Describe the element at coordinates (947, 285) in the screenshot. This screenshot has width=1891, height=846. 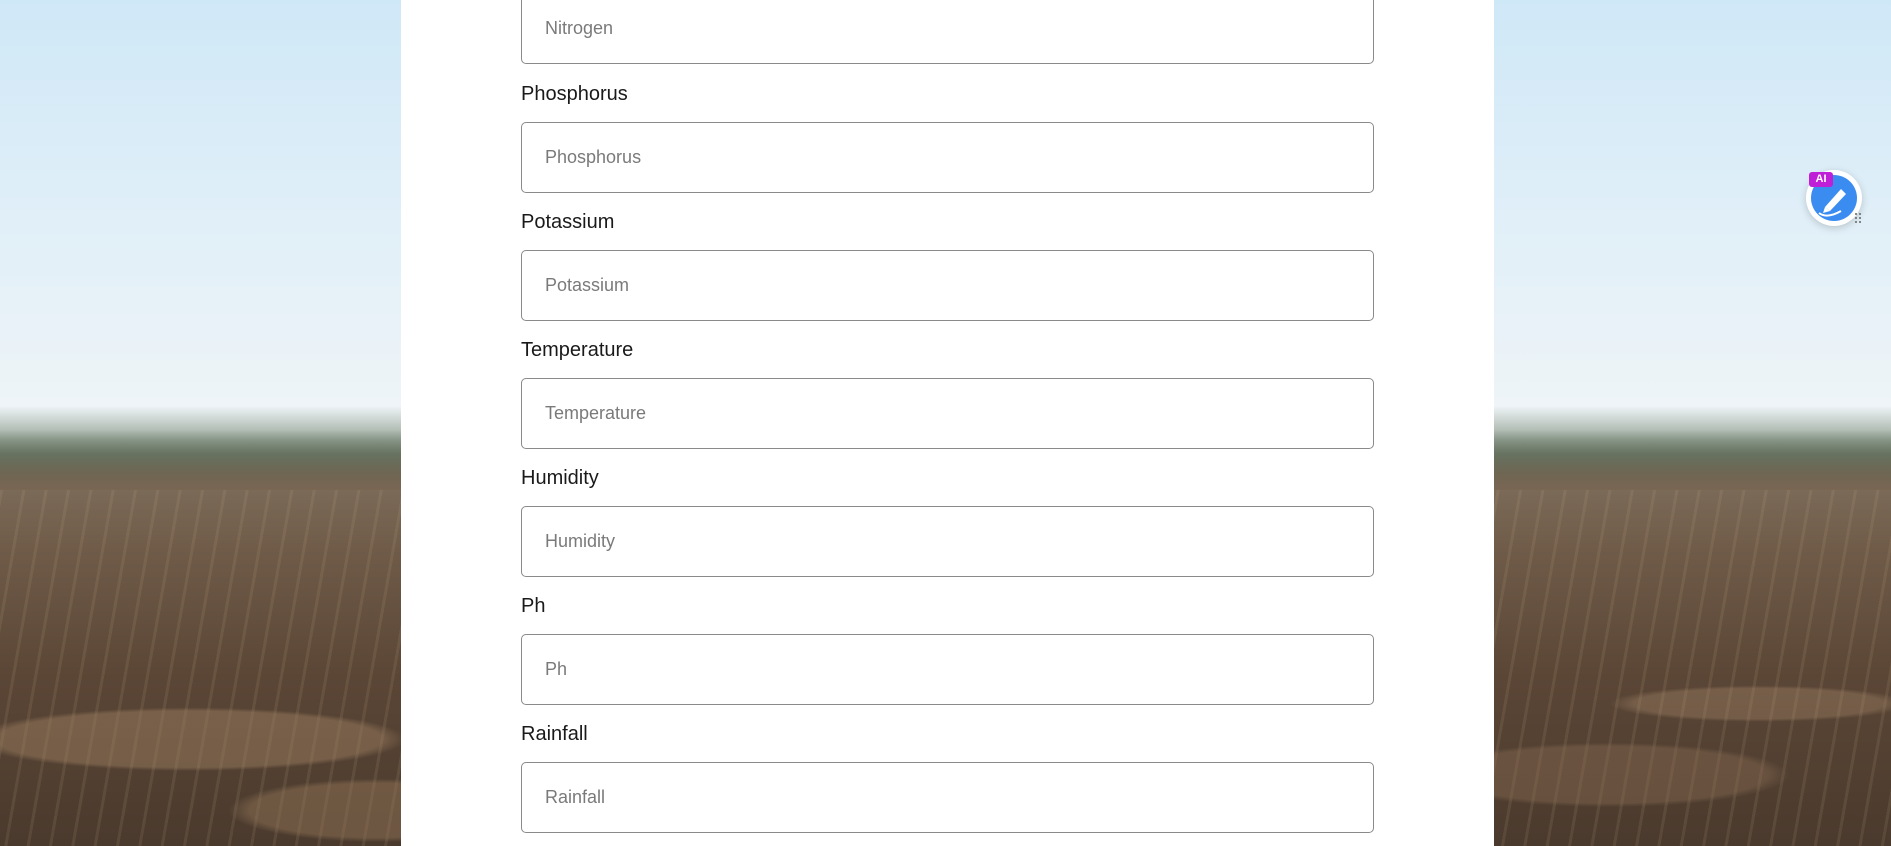
I see `potassium-input` at that location.